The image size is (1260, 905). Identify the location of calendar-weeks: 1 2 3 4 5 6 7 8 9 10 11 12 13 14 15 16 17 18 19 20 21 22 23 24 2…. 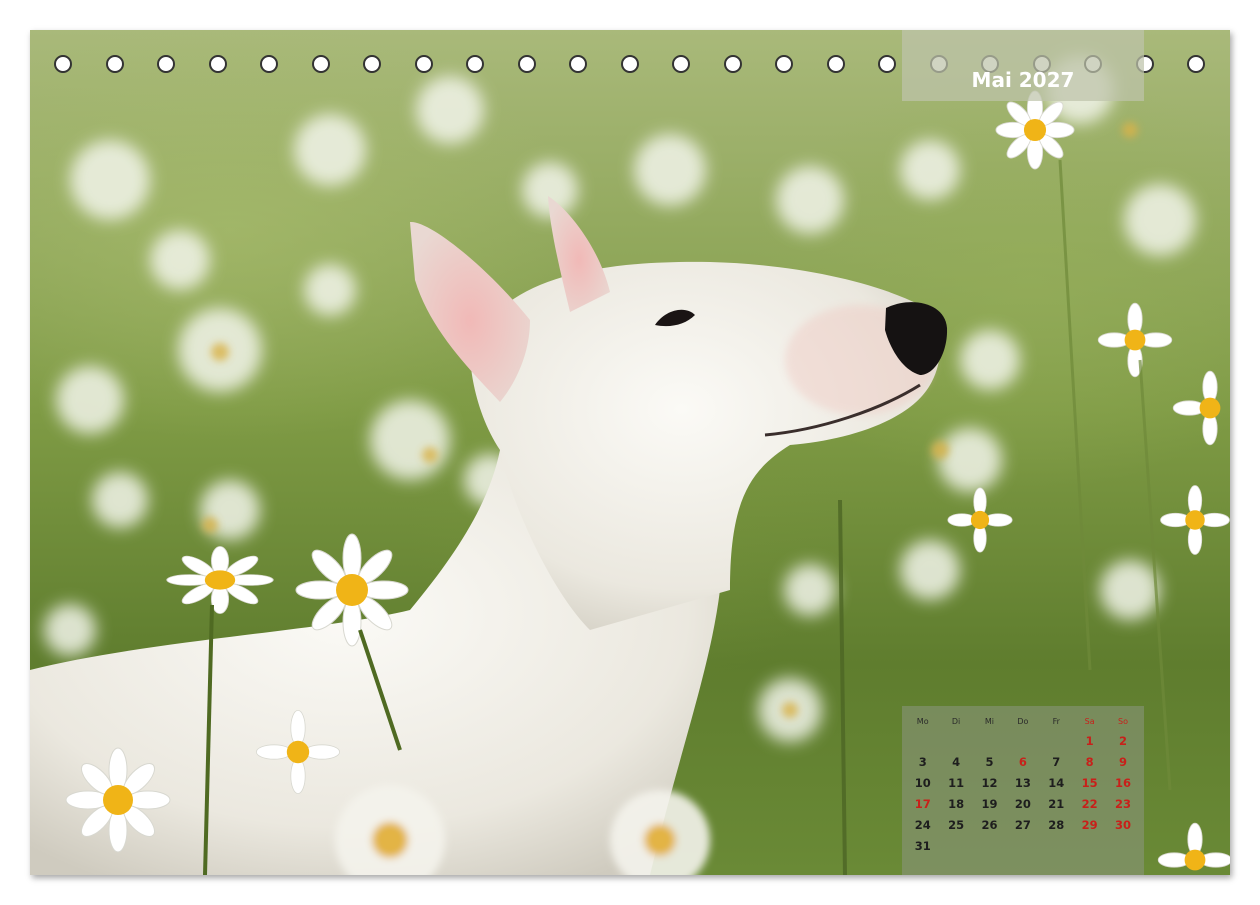
(1023, 793).